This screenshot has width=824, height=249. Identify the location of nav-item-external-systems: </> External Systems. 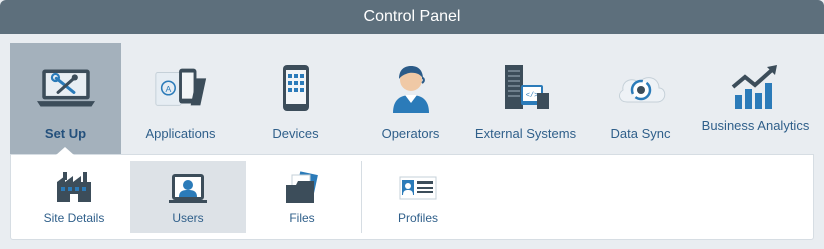
(525, 98).